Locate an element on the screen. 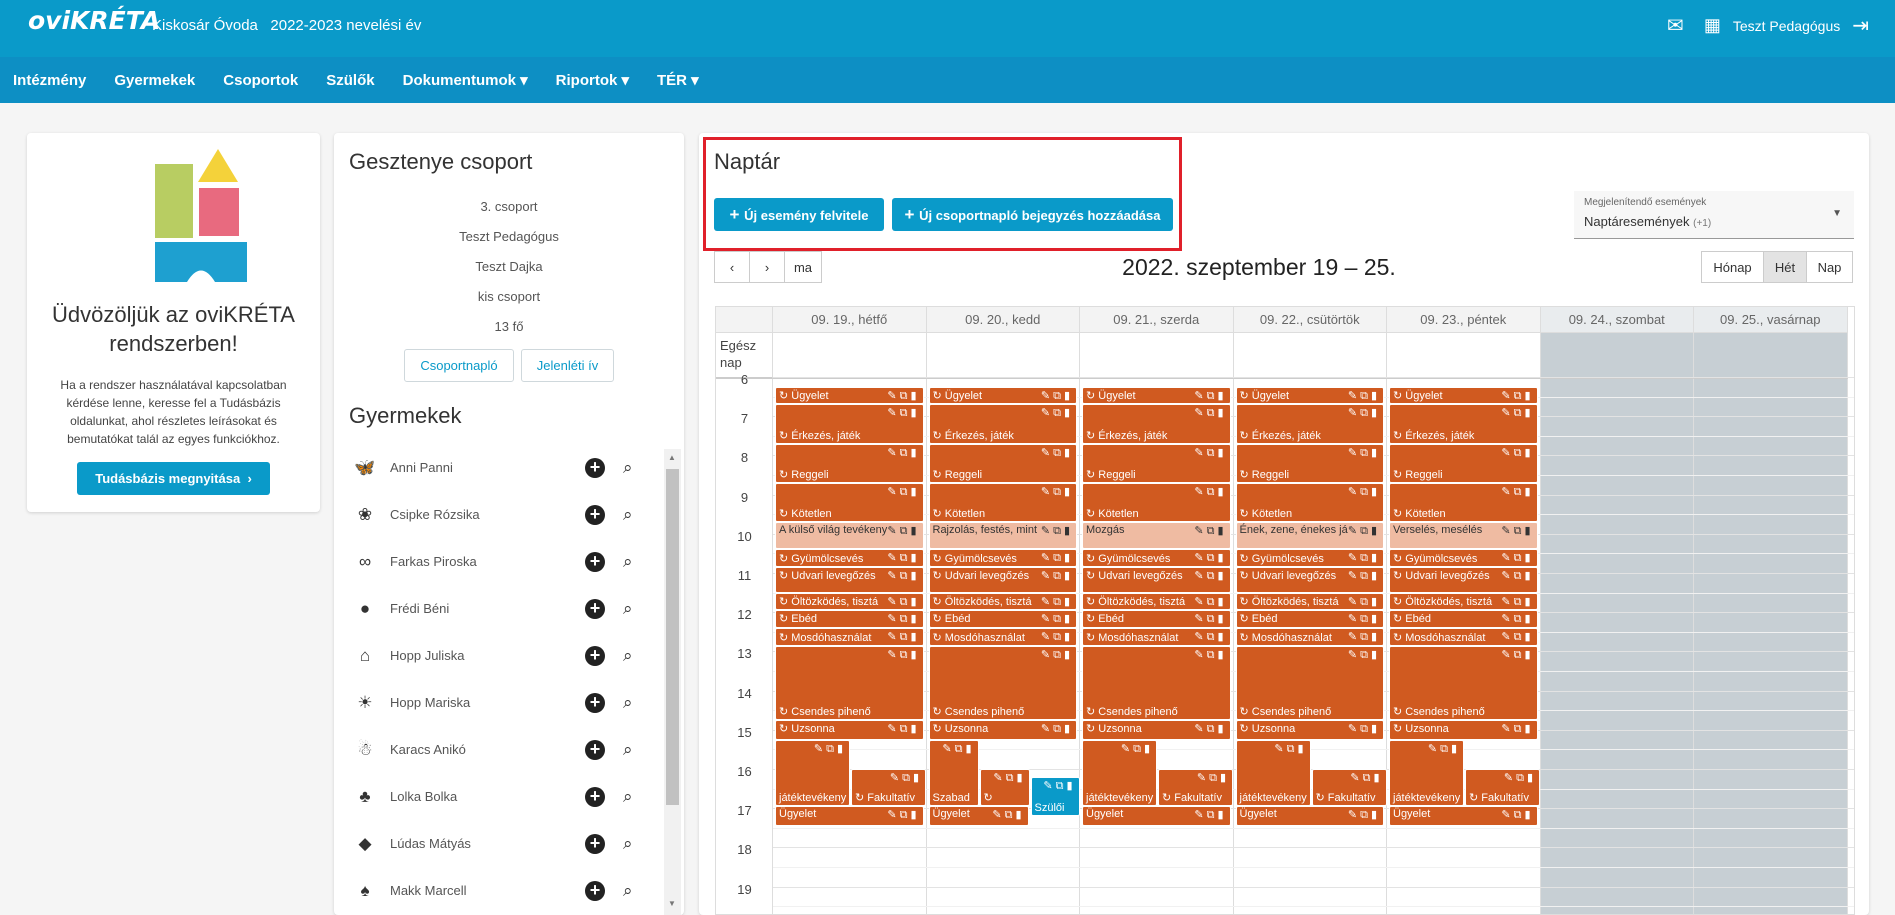 Image resolution: width=1895 pixels, height=915 pixels. child-name: Karacs Anikó is located at coordinates (487, 749).